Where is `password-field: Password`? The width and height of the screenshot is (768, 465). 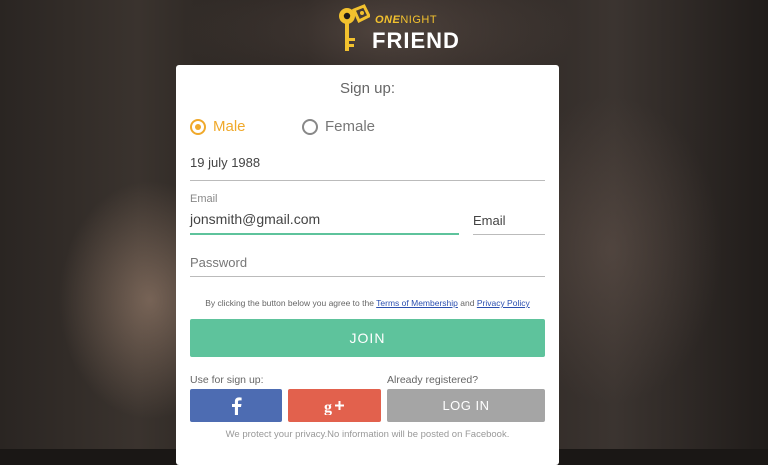 password-field: Password is located at coordinates (367, 266).